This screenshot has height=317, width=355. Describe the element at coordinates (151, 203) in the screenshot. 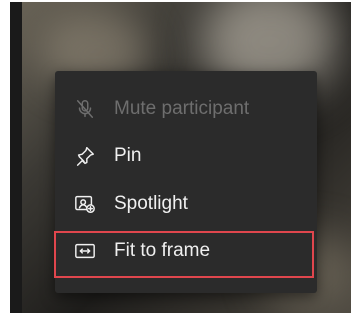

I see `menu-item-label: Spotlight` at that location.